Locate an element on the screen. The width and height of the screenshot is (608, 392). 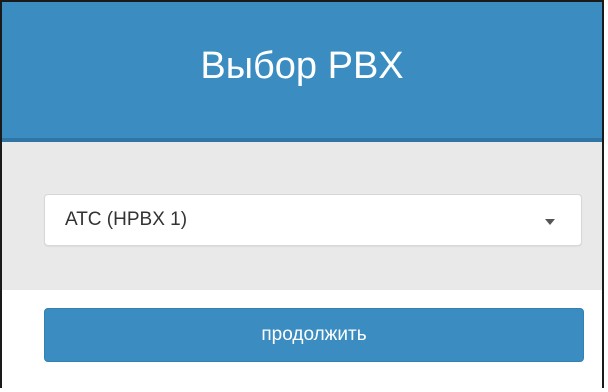
page-title: Выбор PBX is located at coordinates (302, 65).